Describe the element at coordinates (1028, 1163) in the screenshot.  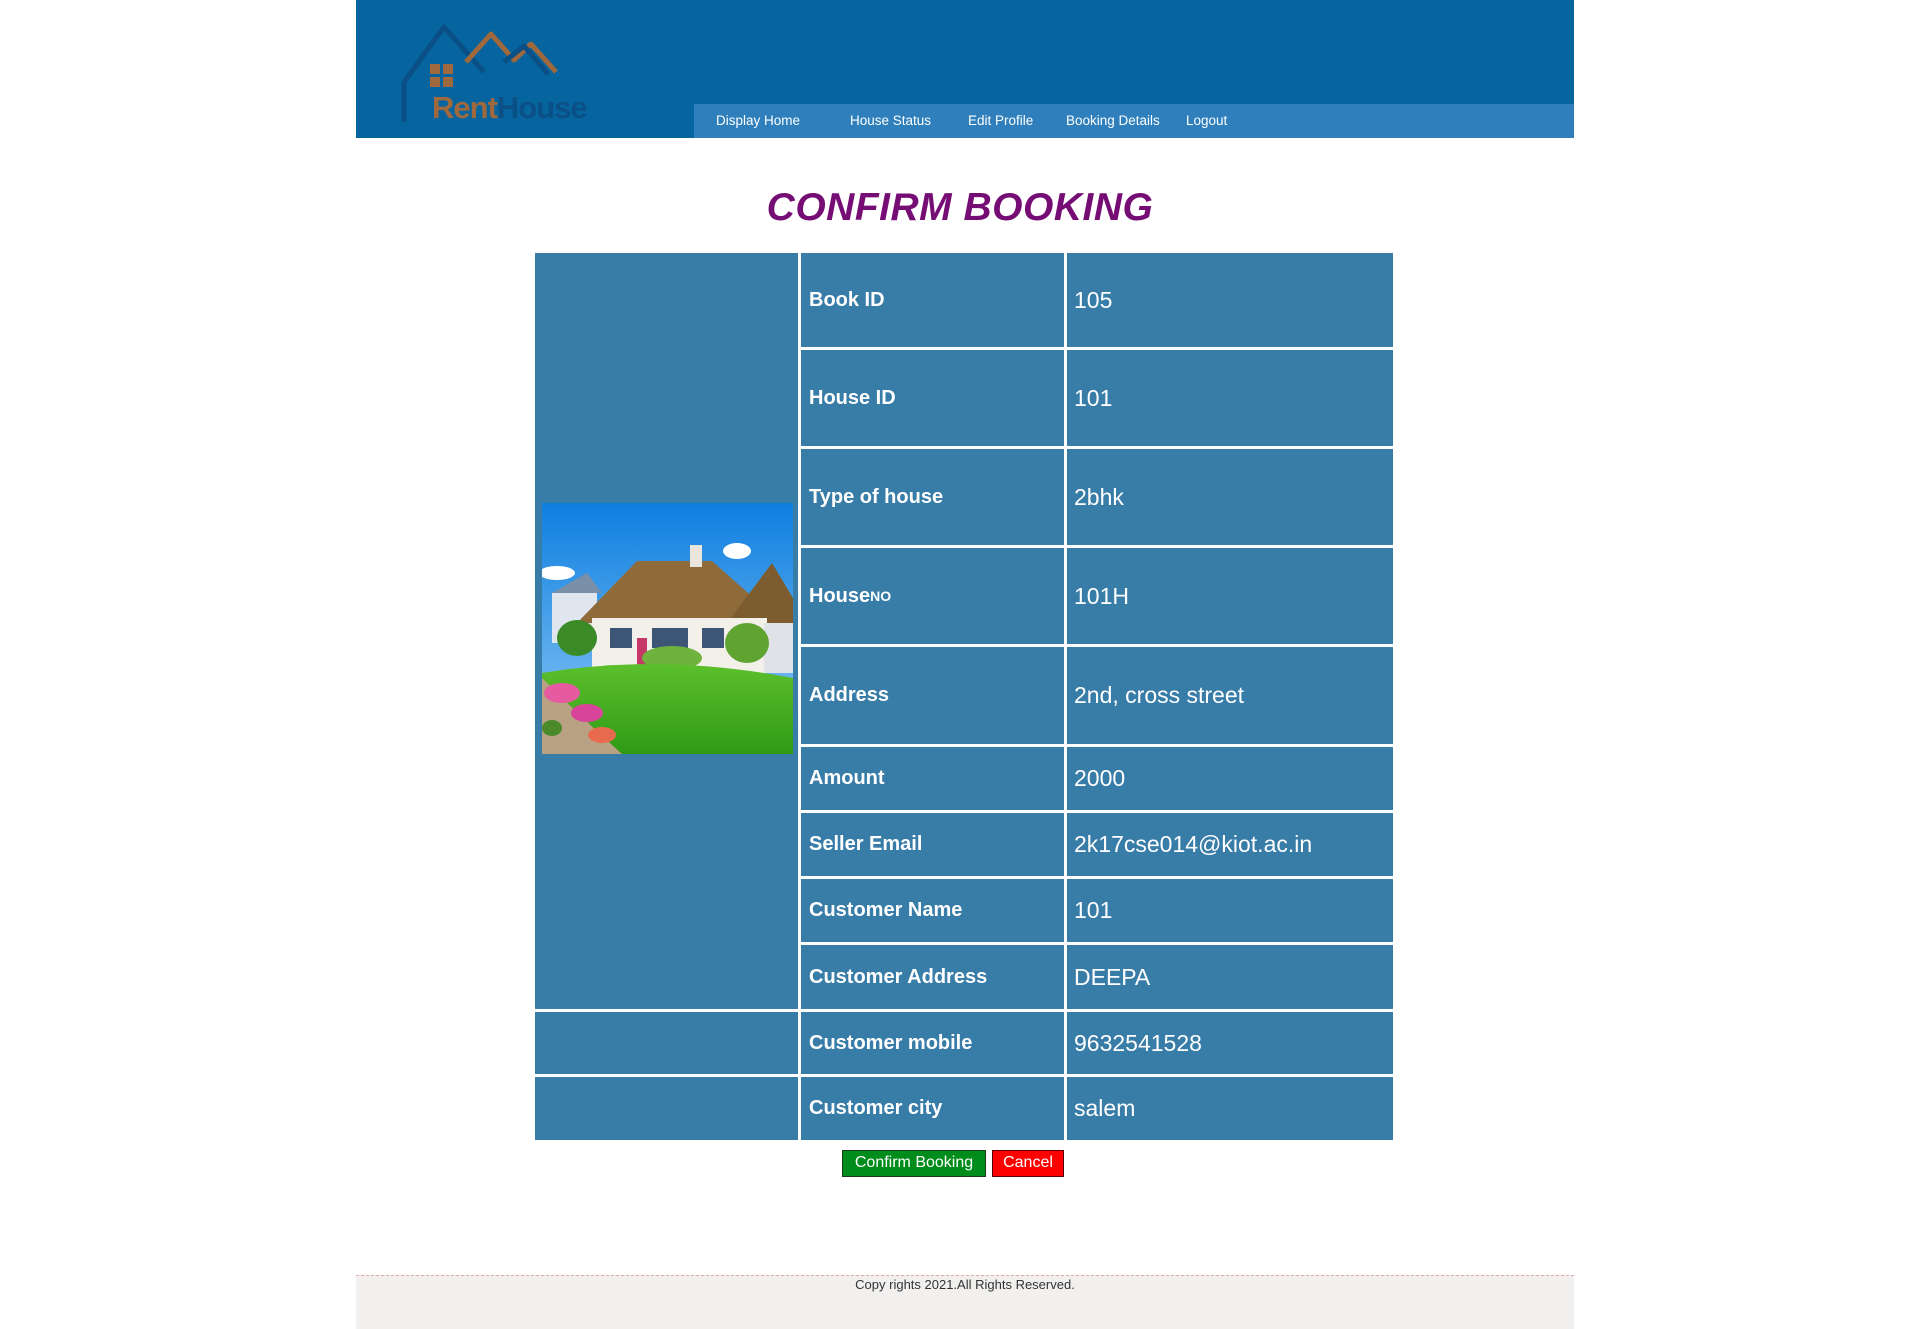
I see `cancel-button: Cancel` at that location.